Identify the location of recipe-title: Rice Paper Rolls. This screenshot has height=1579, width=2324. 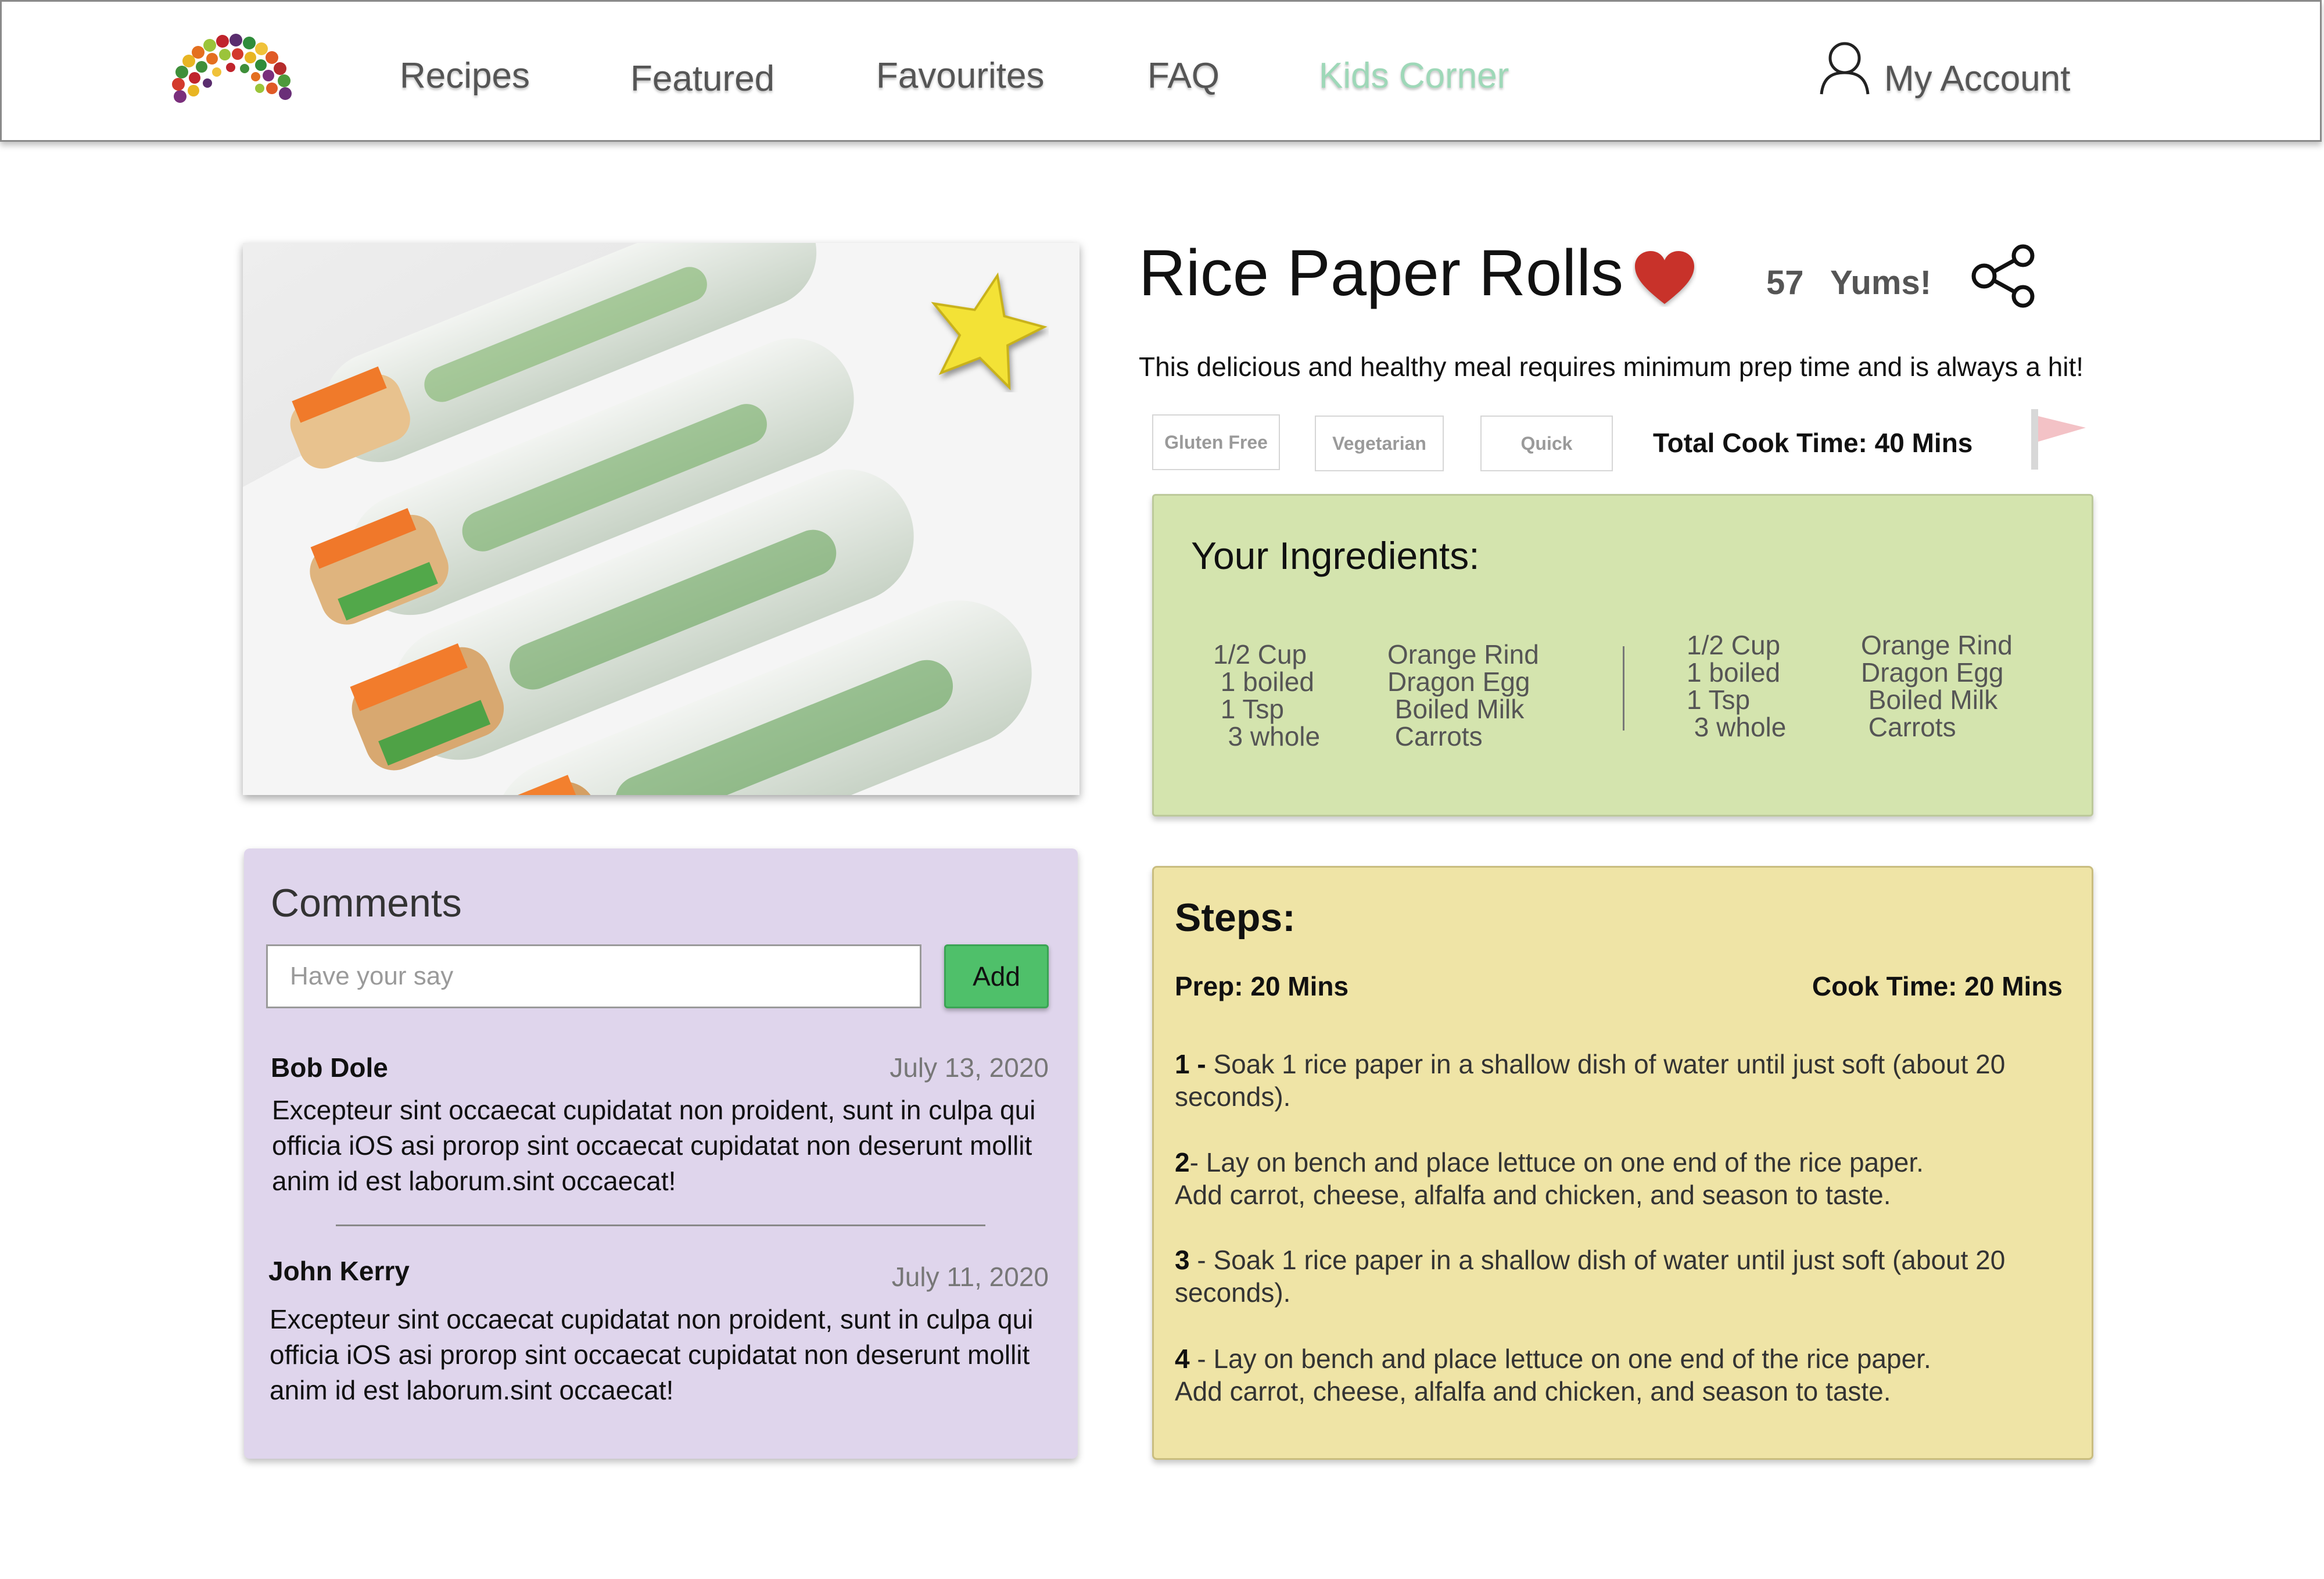
(1381, 273).